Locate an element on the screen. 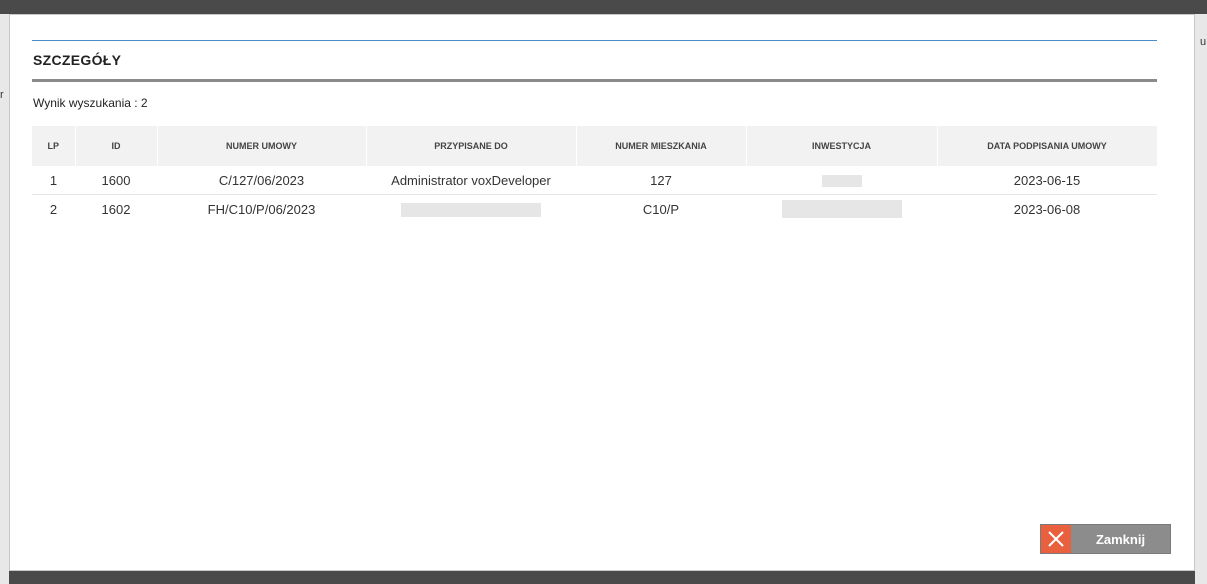  cell-przypisane-do: Administrator voxDeveloper is located at coordinates (471, 180).